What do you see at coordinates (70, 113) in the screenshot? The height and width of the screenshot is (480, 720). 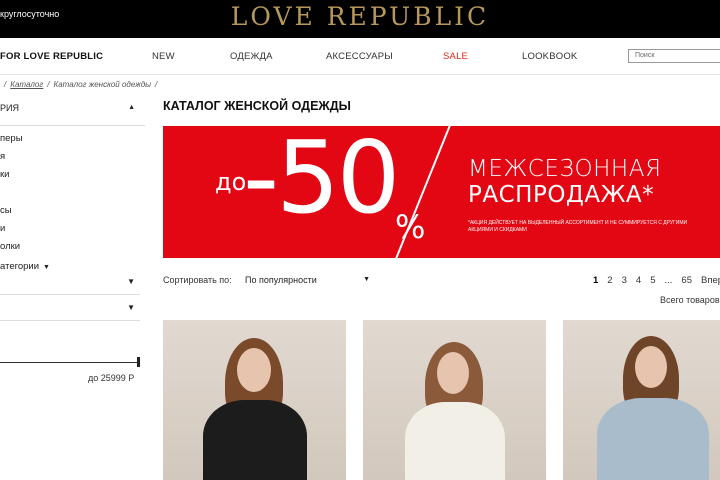 I see `category-filter-header: РИЯ ▲` at bounding box center [70, 113].